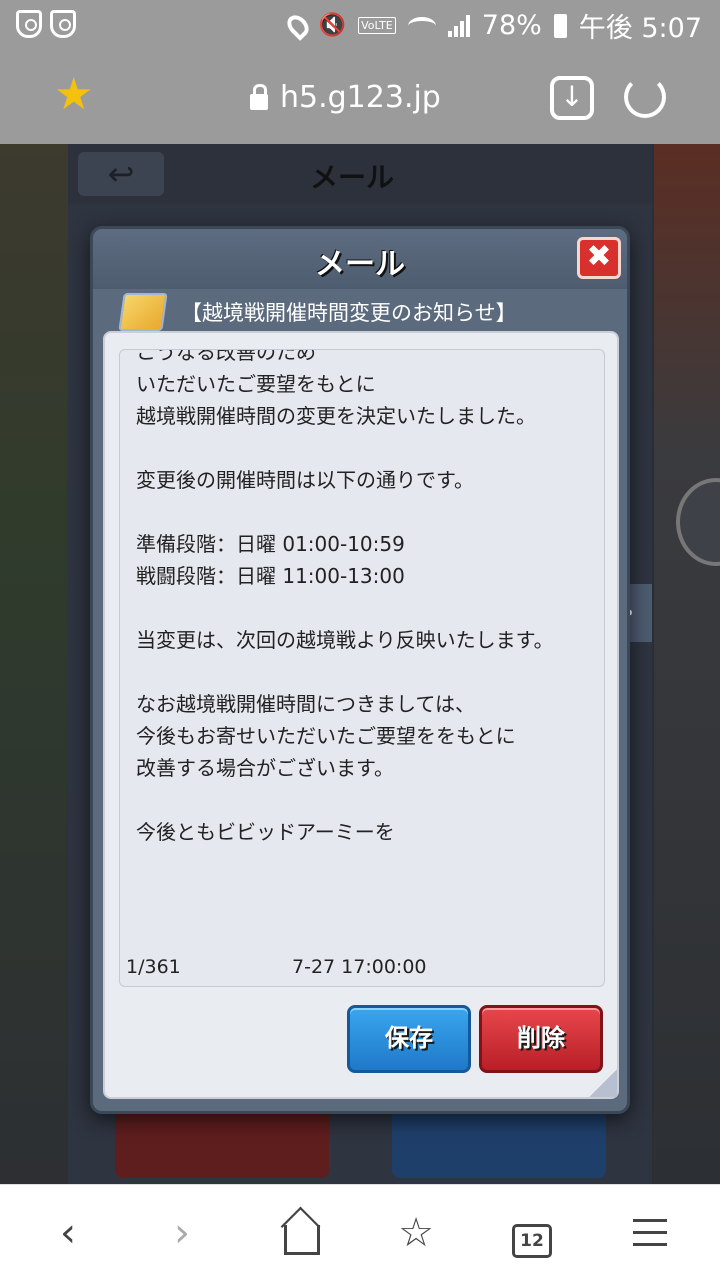 This screenshot has height=1280, width=720. What do you see at coordinates (360, 1232) in the screenshot?
I see `browser-bottom-nav: ‹ › ☆ 12` at bounding box center [360, 1232].